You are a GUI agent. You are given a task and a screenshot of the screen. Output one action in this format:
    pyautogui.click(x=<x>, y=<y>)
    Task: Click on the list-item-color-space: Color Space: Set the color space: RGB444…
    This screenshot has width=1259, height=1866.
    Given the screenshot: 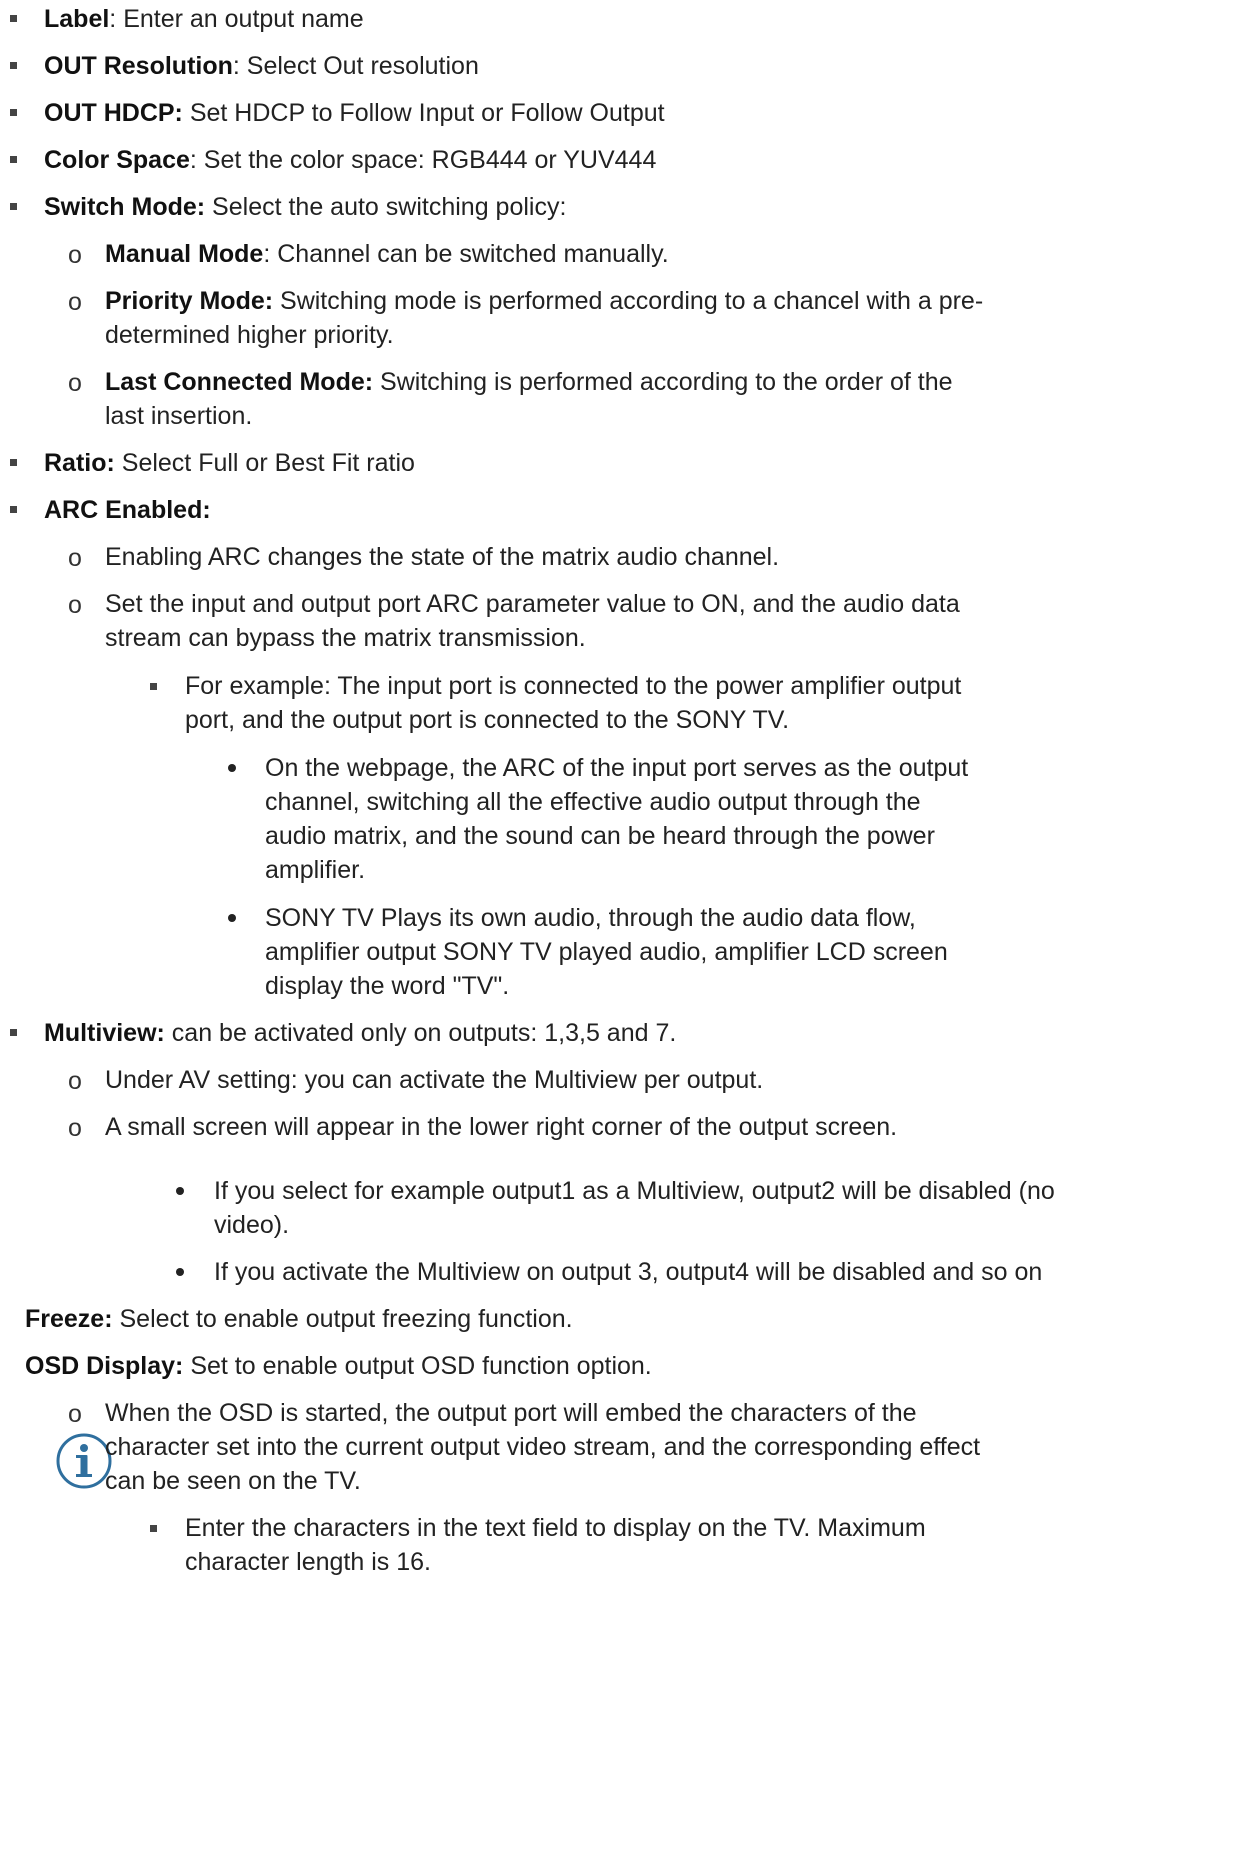 What is the action you would take?
    pyautogui.click(x=350, y=160)
    